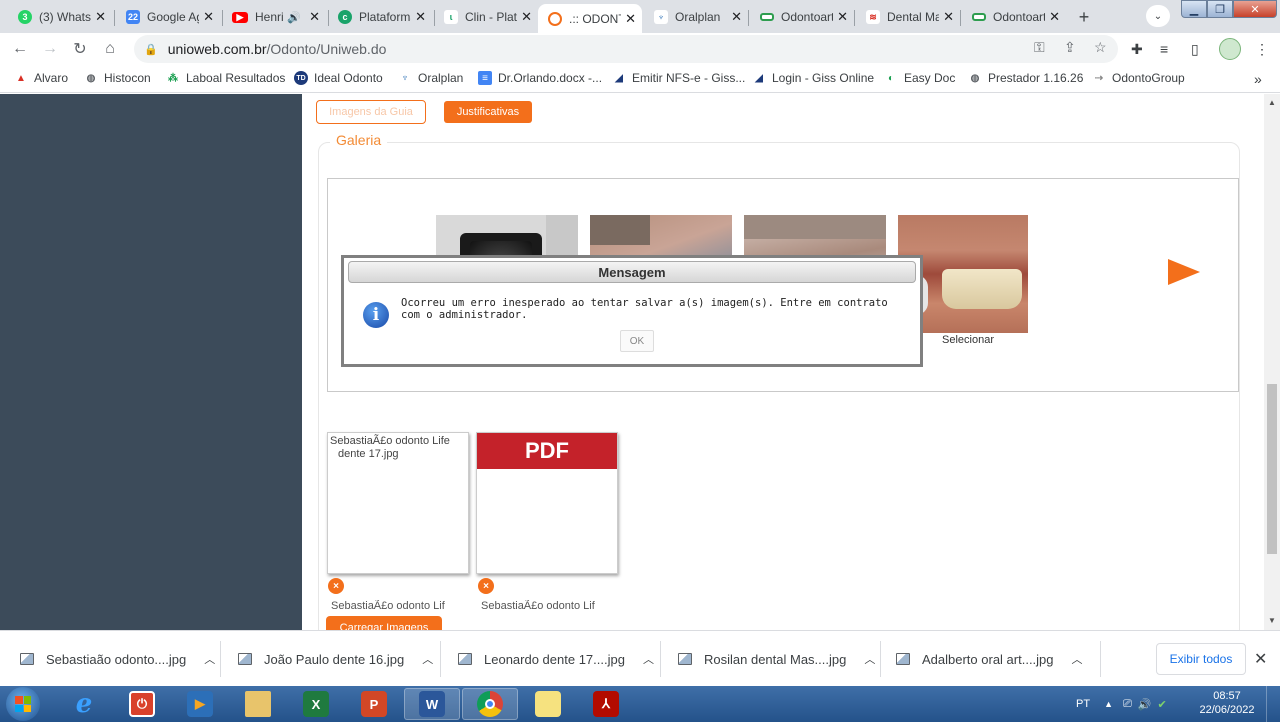 This screenshot has width=1280, height=722. What do you see at coordinates (117, 659) in the screenshot?
I see `download-item: Sebastiaão odonto....jpg ︿` at bounding box center [117, 659].